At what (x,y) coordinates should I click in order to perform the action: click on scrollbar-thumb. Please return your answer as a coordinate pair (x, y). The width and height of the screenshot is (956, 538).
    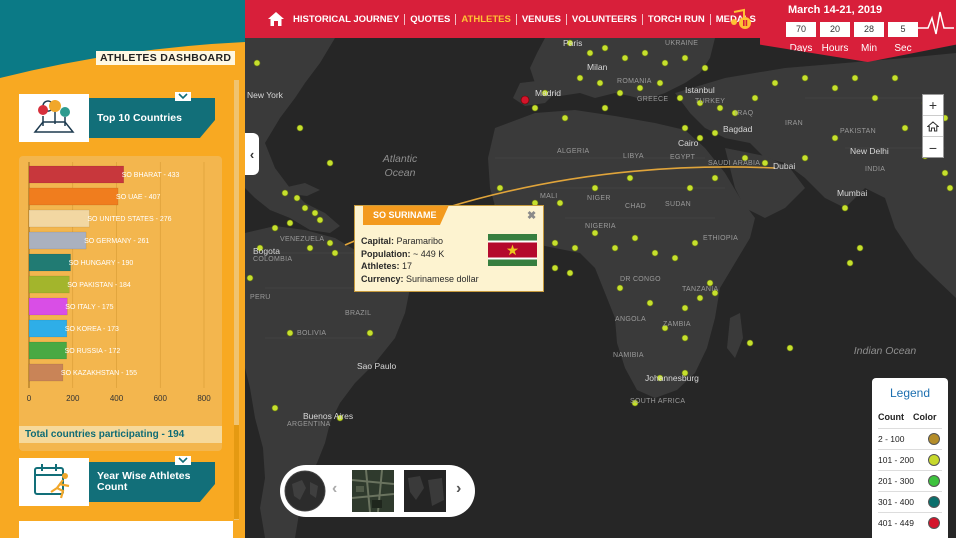
    Looking at the image, I should click on (236, 472).